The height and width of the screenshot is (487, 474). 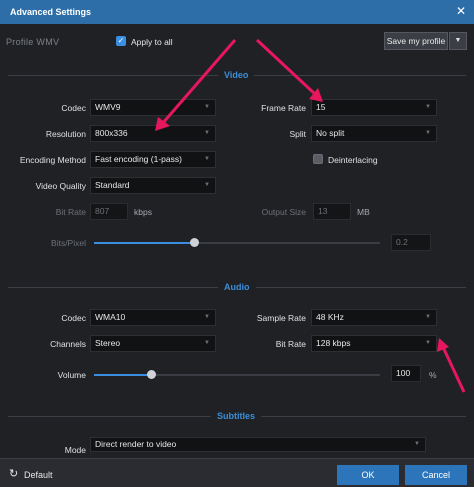 I want to click on reset-icon: ↻, so click(x=15, y=474).